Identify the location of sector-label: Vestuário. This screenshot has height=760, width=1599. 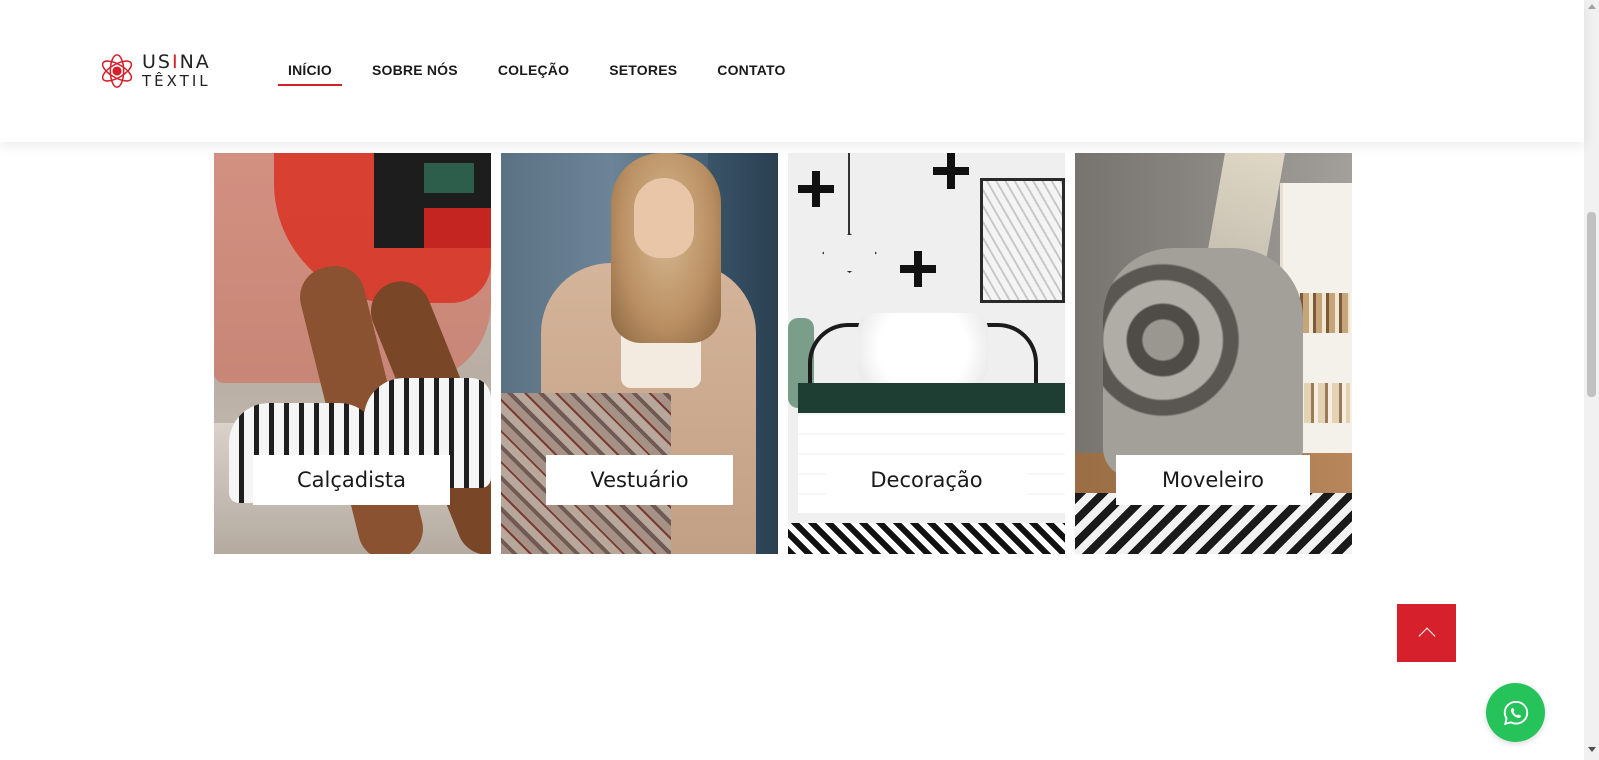
(639, 480).